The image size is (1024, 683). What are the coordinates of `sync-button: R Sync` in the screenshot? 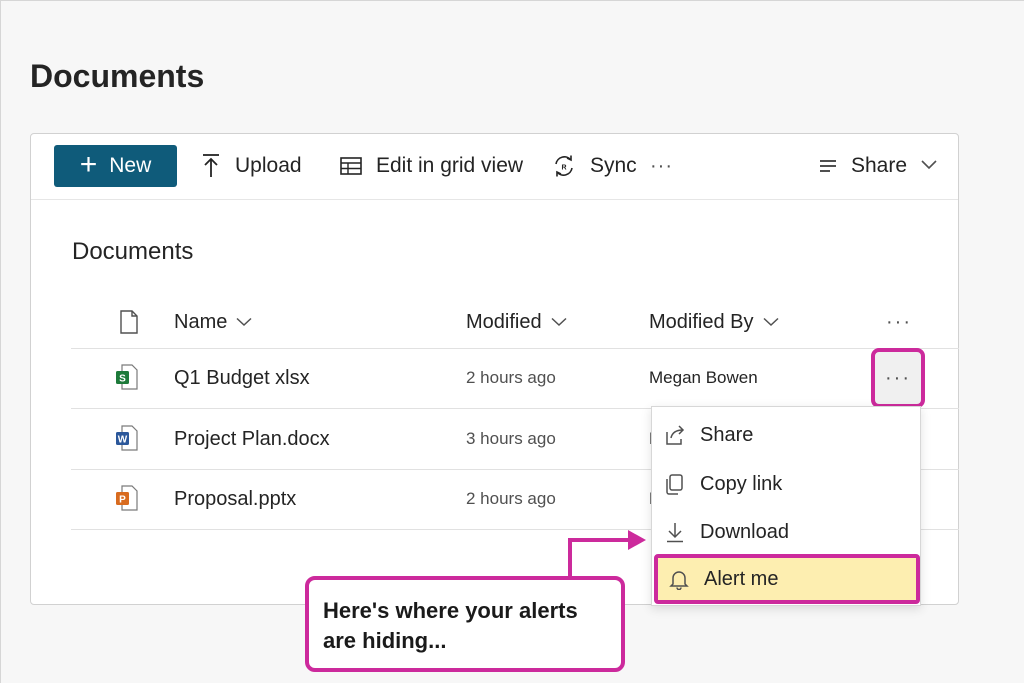 It's located at (594, 166).